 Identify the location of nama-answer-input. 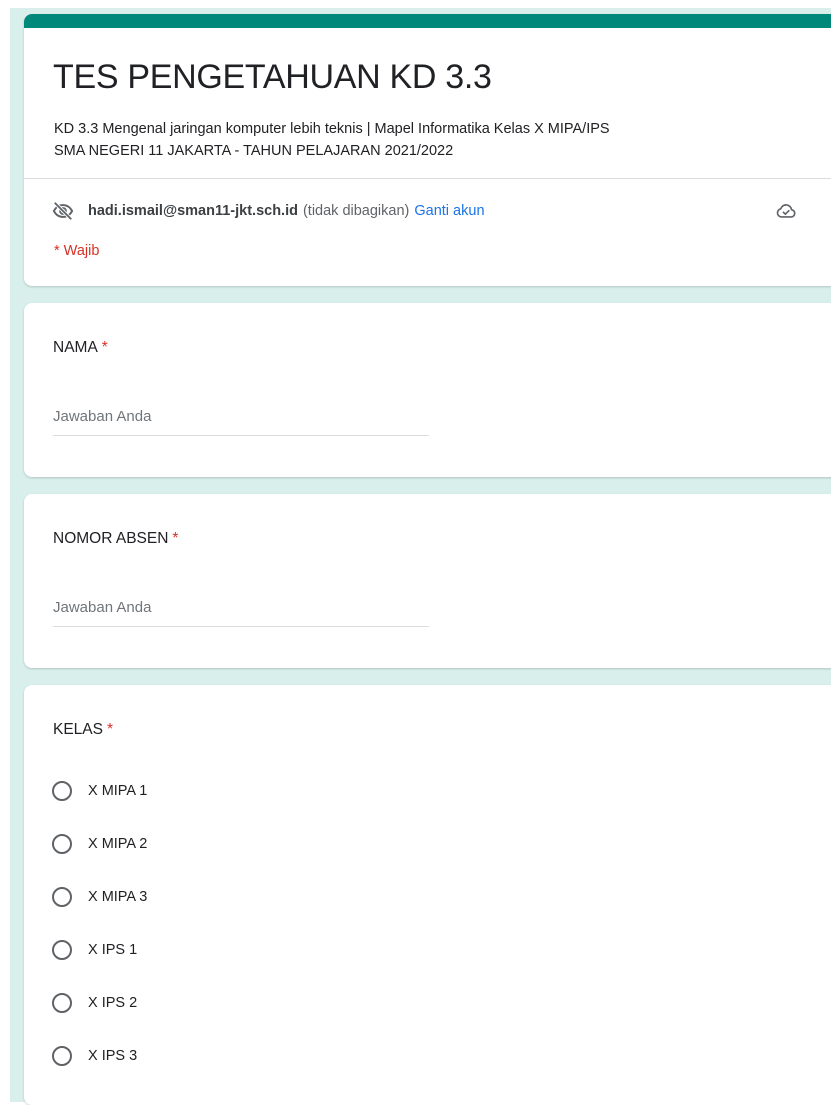
(241, 417).